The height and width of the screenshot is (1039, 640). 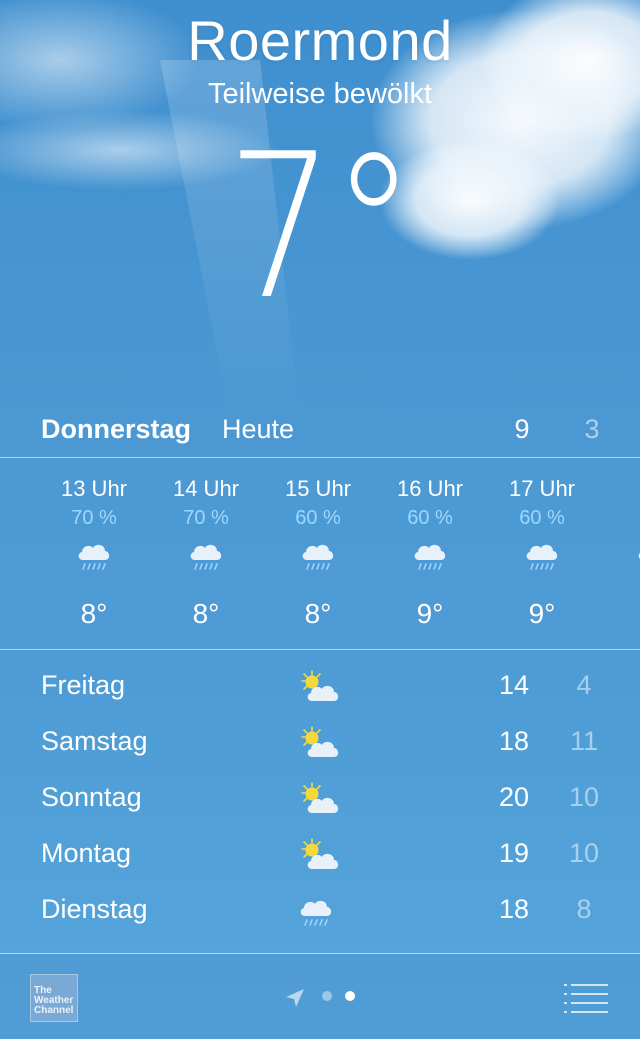 What do you see at coordinates (522, 429) in the screenshot?
I see `today-high: 9` at bounding box center [522, 429].